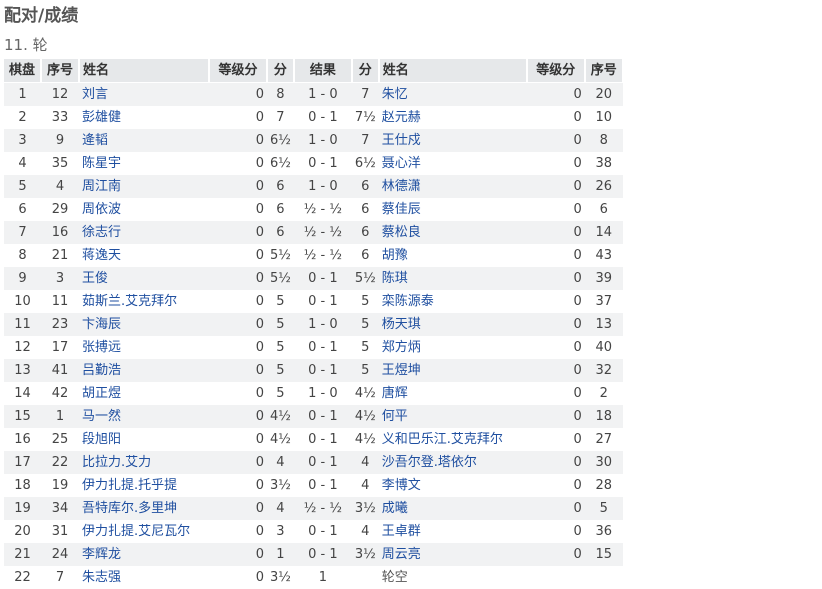 The width and height of the screenshot is (822, 589). Describe the element at coordinates (280, 209) in the screenshot. I see `player-points: 6` at that location.